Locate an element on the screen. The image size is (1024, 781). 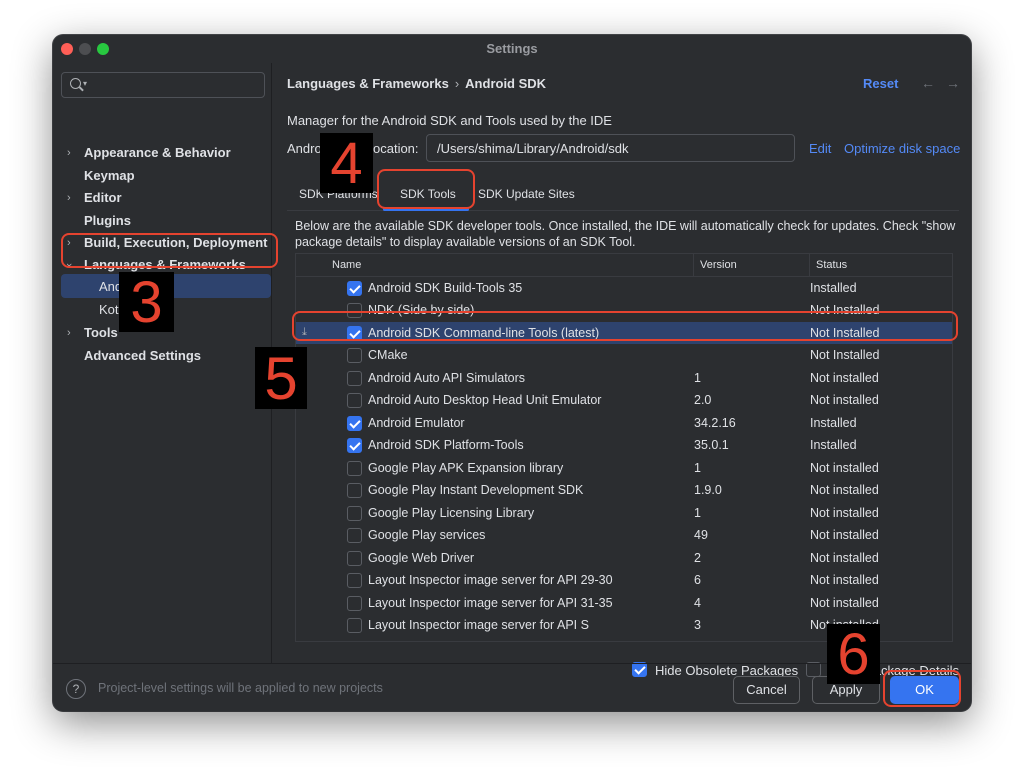
breadcrumb-parent: Languages & Frameworks is located at coordinates (368, 83).